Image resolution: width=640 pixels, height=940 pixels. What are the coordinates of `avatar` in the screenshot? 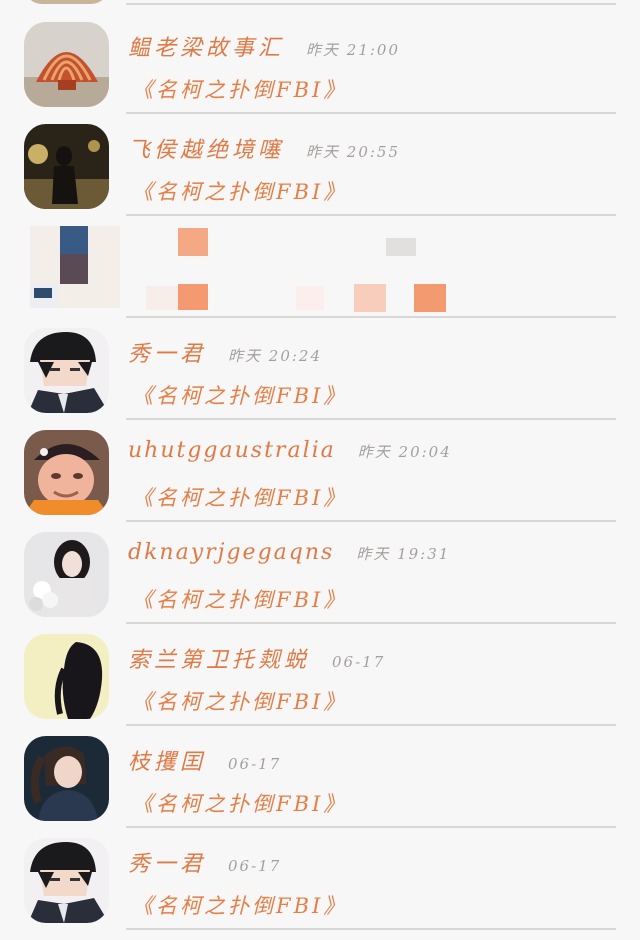 It's located at (66, 2).